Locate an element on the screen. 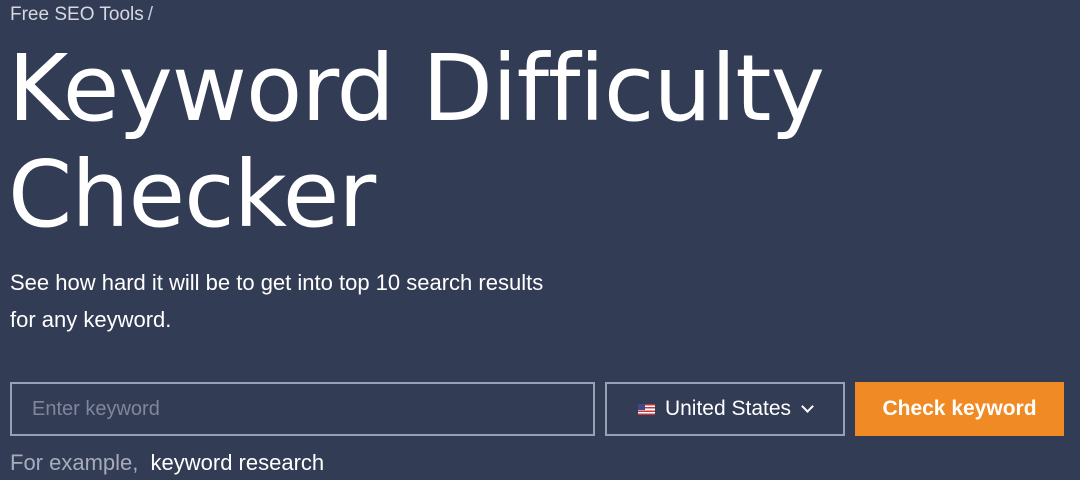 This screenshot has width=1080, height=480. keyword-input is located at coordinates (302, 409).